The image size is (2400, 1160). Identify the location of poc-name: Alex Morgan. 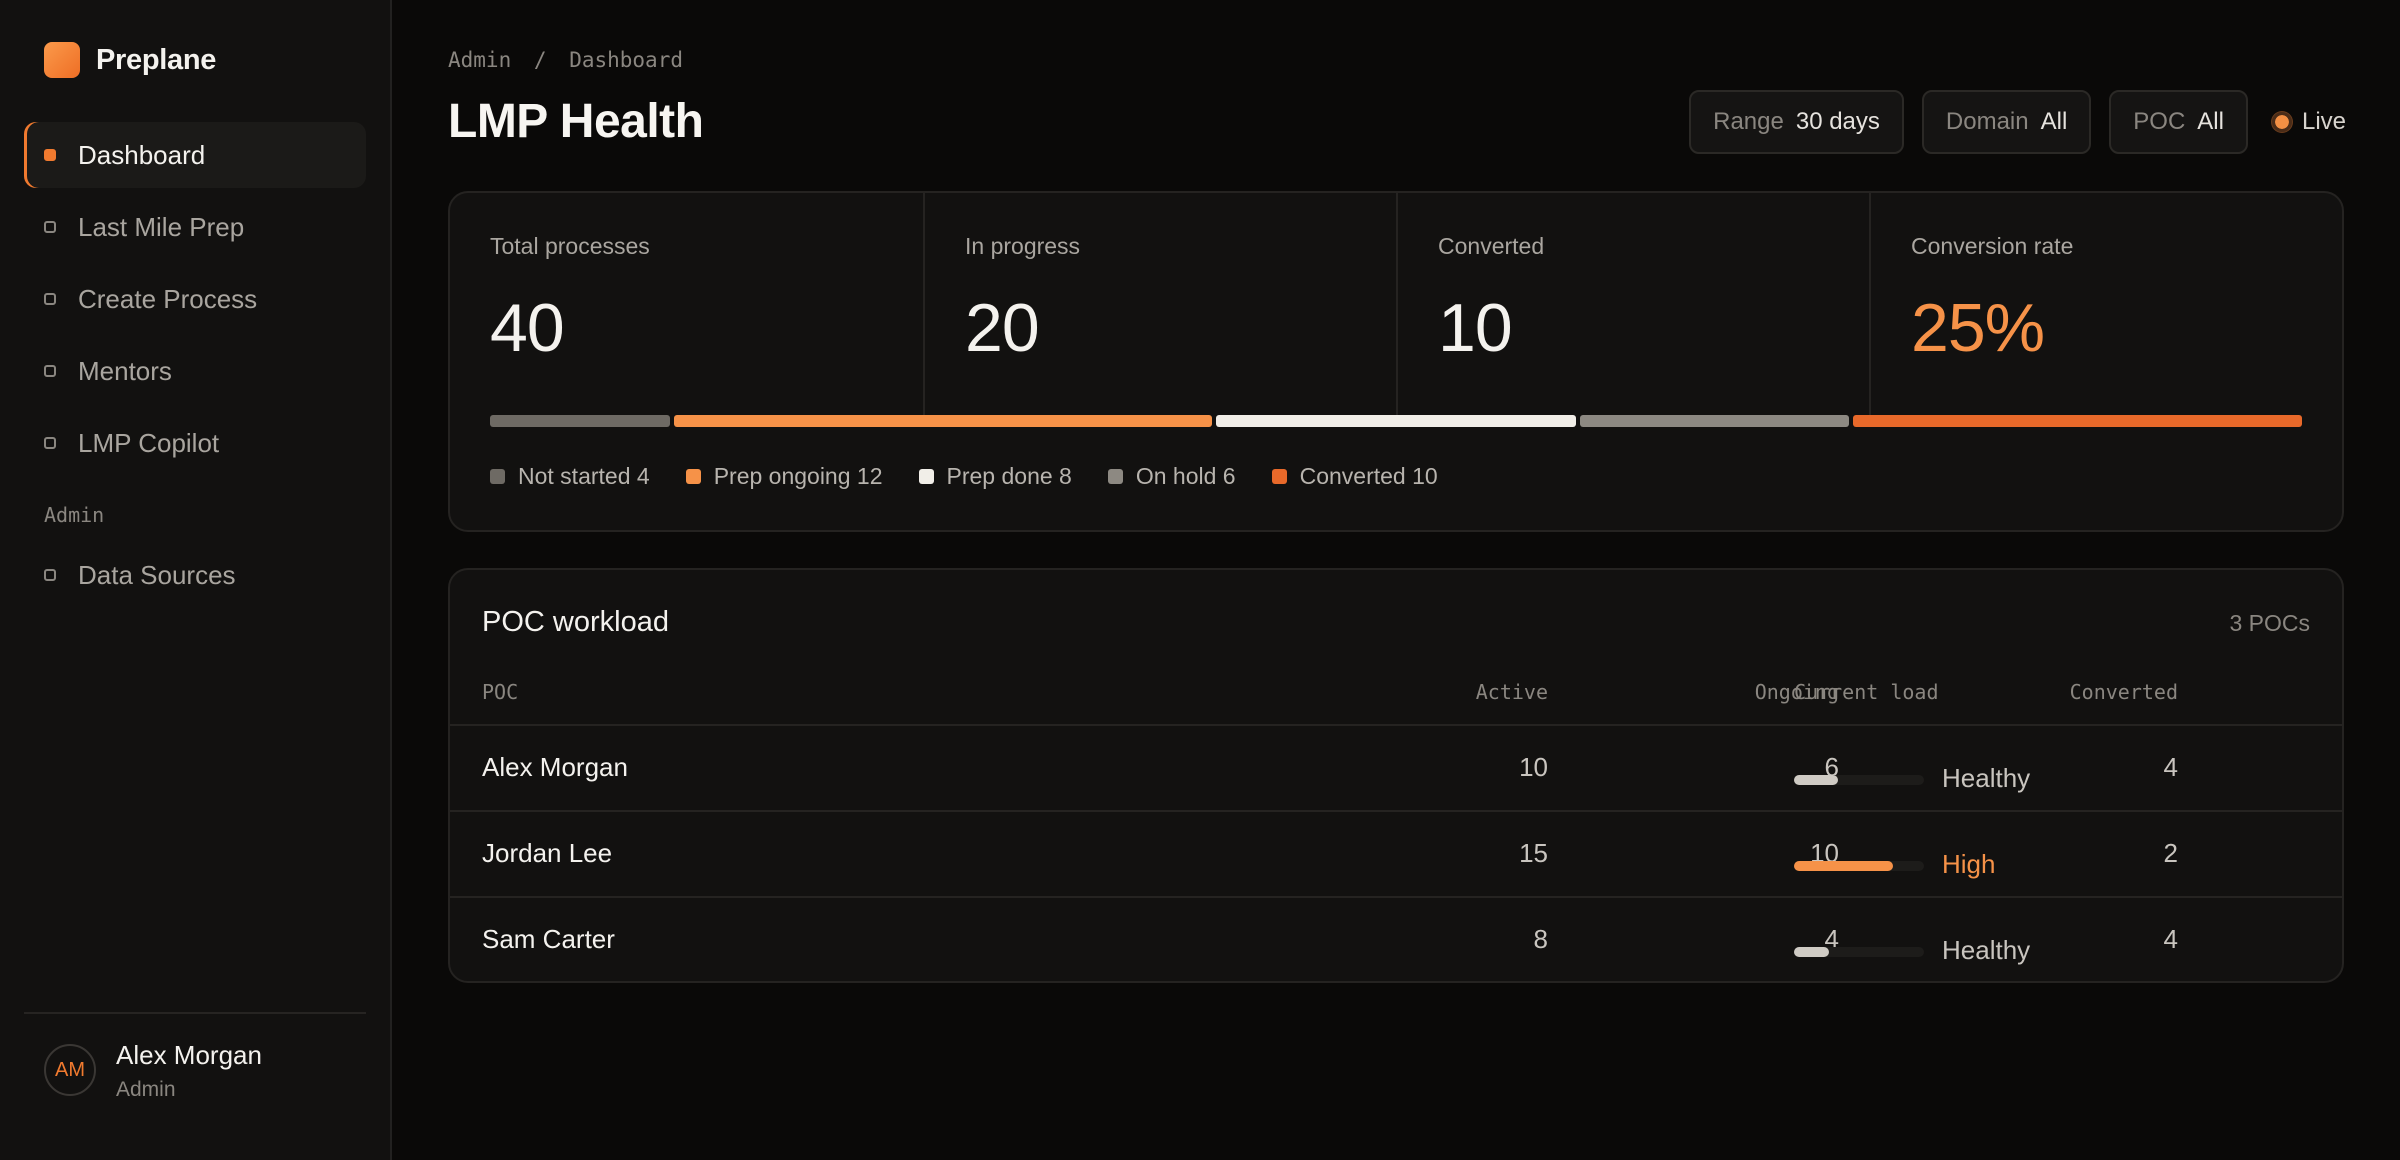
(555, 767).